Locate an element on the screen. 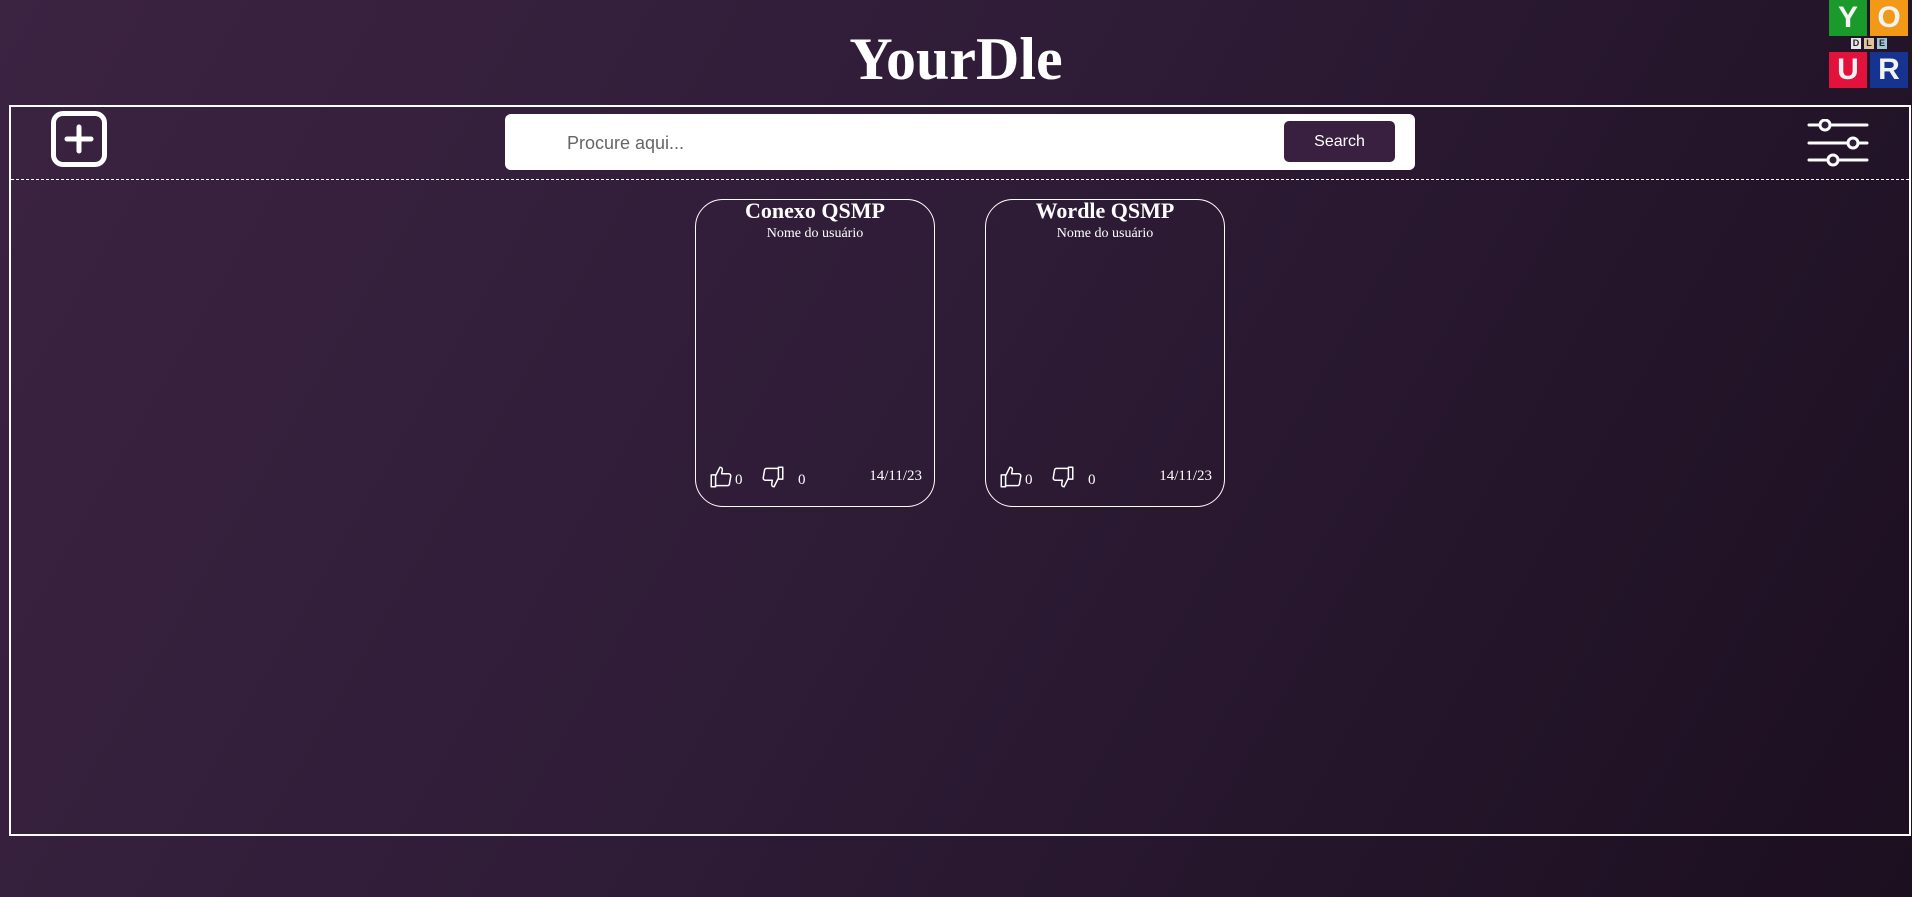 Image resolution: width=1912 pixels, height=897 pixels. add-button is located at coordinates (79, 139).